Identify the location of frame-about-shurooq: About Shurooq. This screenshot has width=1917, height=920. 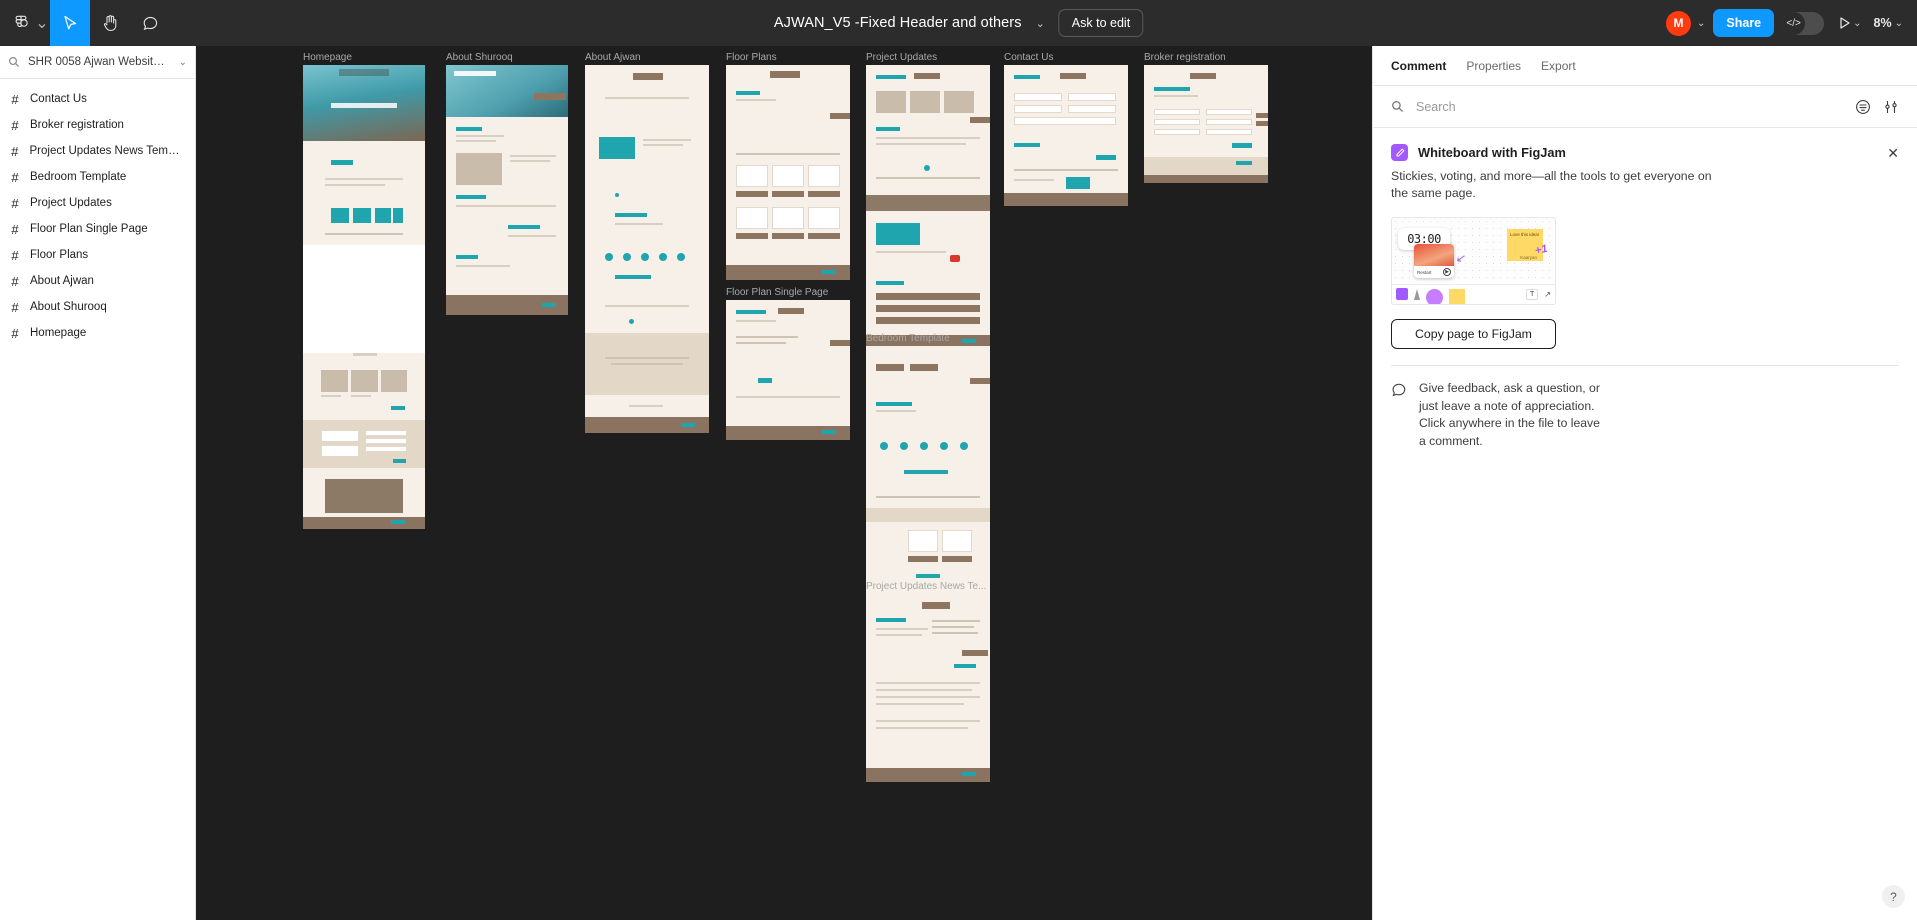
(507, 183).